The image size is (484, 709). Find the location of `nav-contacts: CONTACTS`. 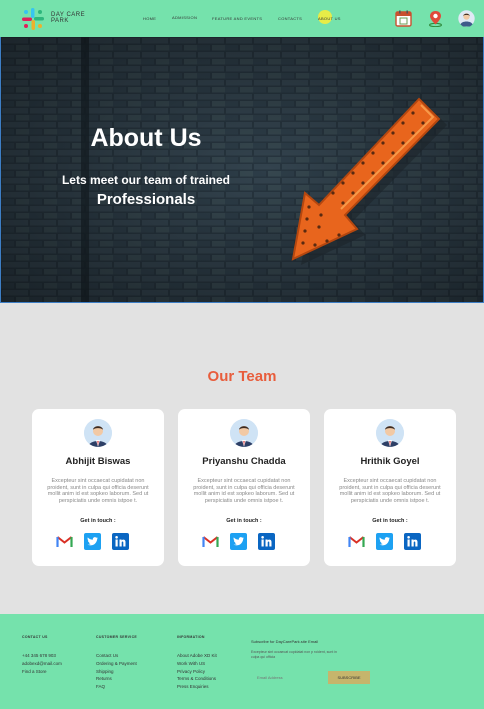

nav-contacts: CONTACTS is located at coordinates (290, 18).